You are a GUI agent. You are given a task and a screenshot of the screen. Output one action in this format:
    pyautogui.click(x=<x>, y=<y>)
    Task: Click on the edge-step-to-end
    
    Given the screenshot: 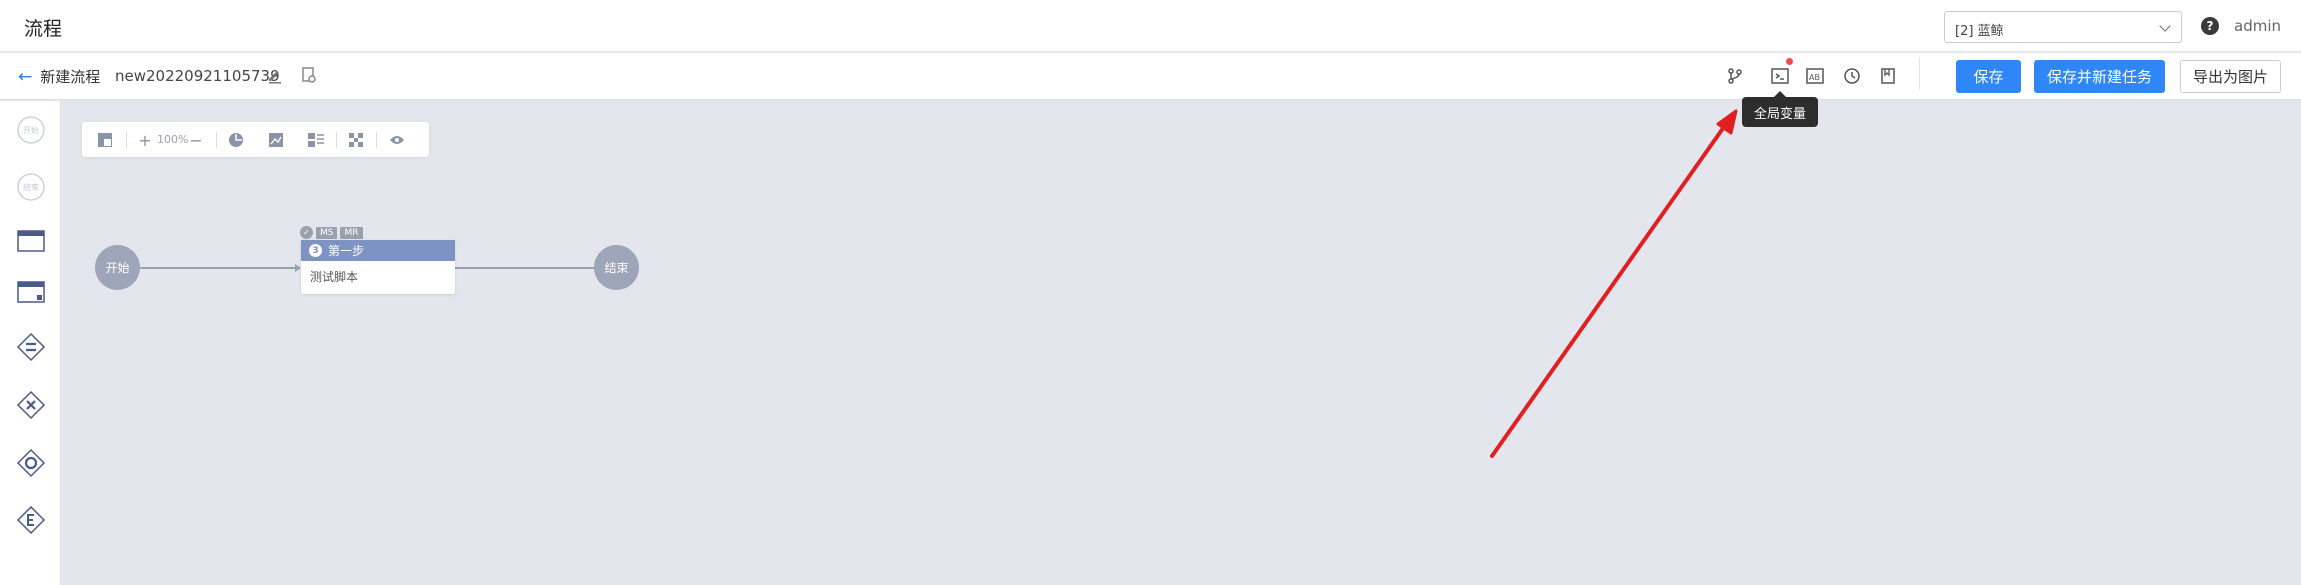 What is the action you would take?
    pyautogui.click(x=525, y=268)
    